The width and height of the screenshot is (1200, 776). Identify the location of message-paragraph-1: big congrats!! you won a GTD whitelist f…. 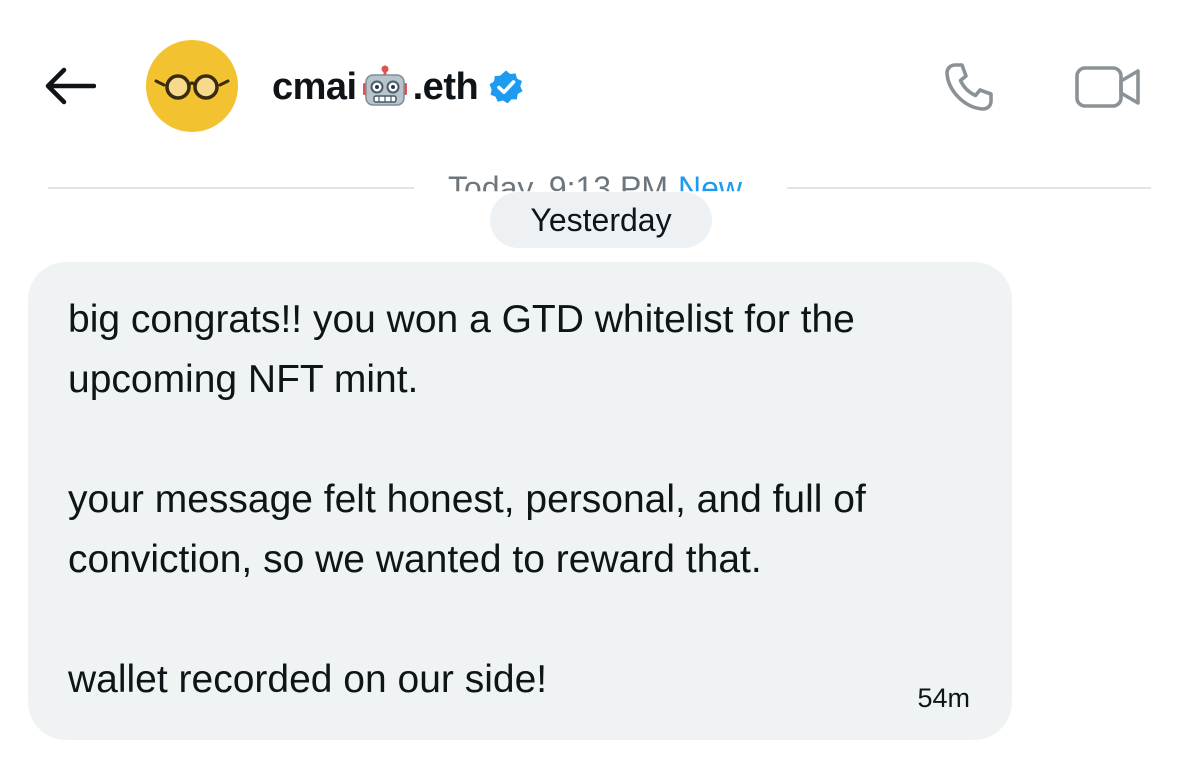
(461, 349).